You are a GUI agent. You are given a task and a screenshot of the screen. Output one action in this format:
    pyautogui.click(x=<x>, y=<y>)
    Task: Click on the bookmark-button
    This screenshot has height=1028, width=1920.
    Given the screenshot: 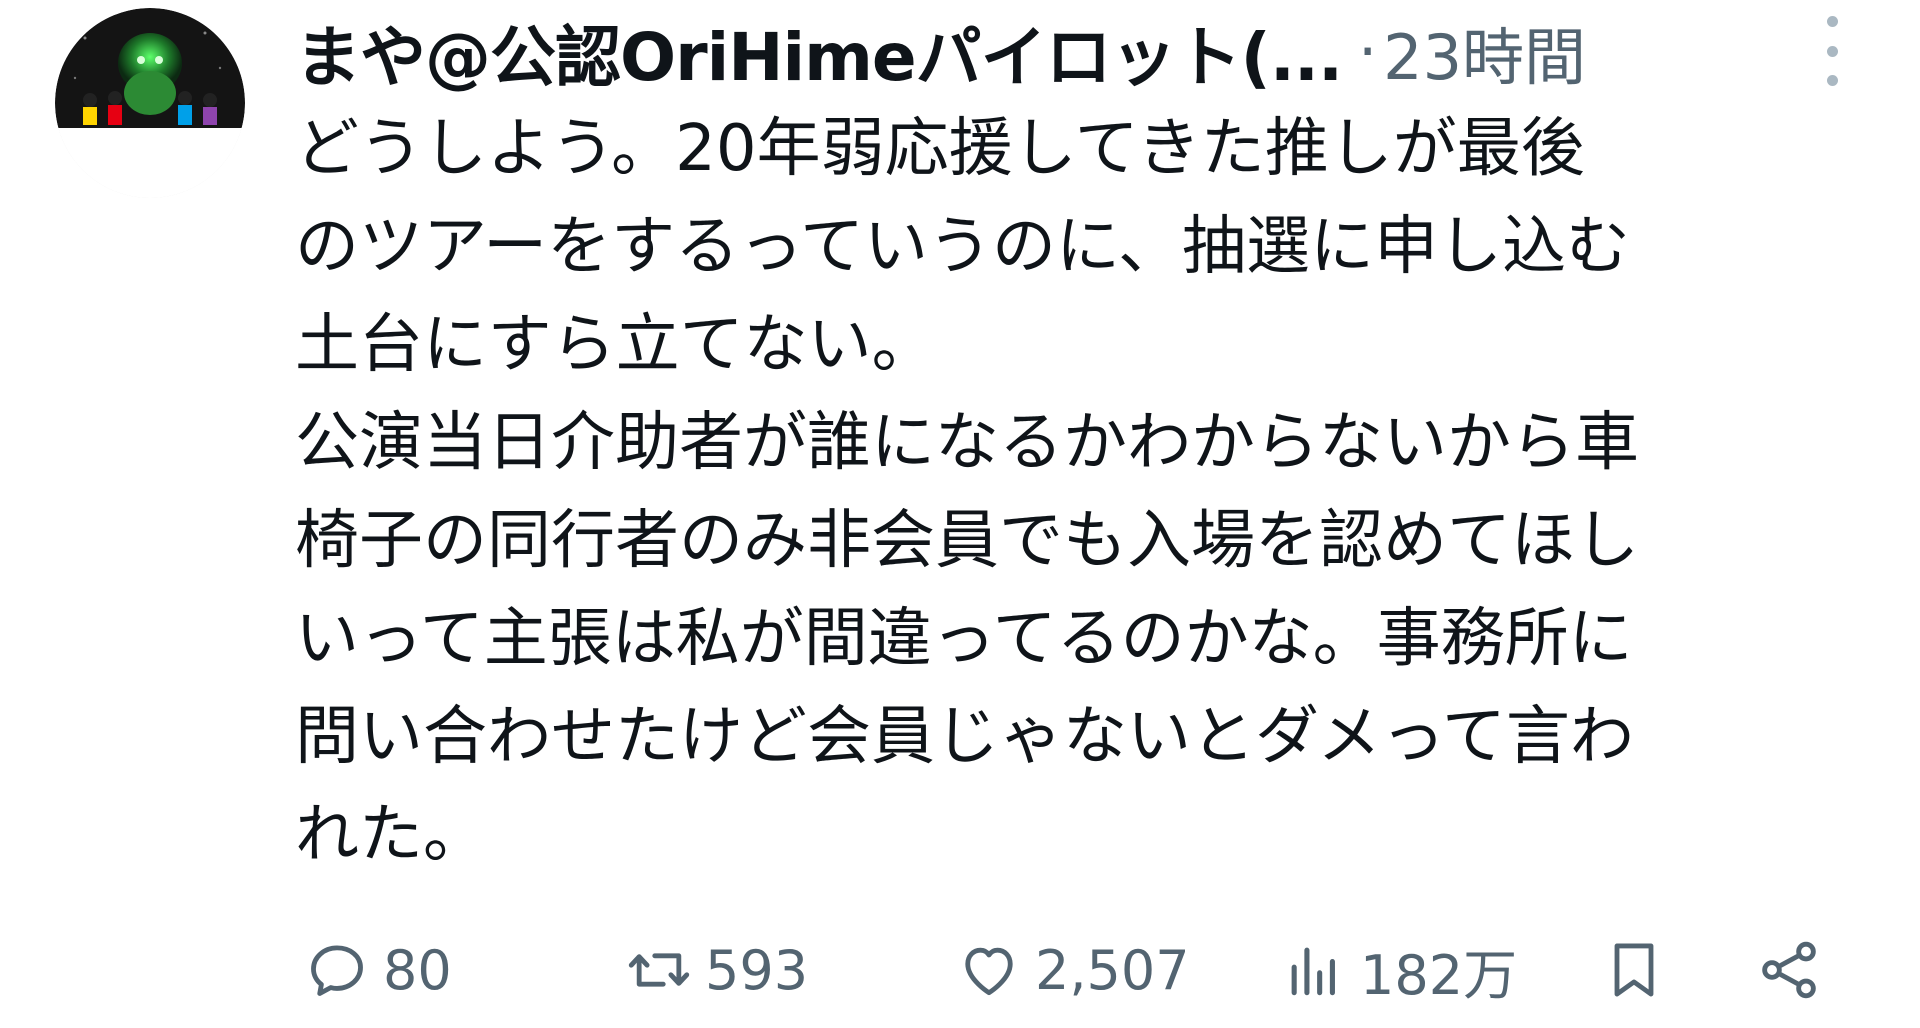 What is the action you would take?
    pyautogui.click(x=1634, y=970)
    